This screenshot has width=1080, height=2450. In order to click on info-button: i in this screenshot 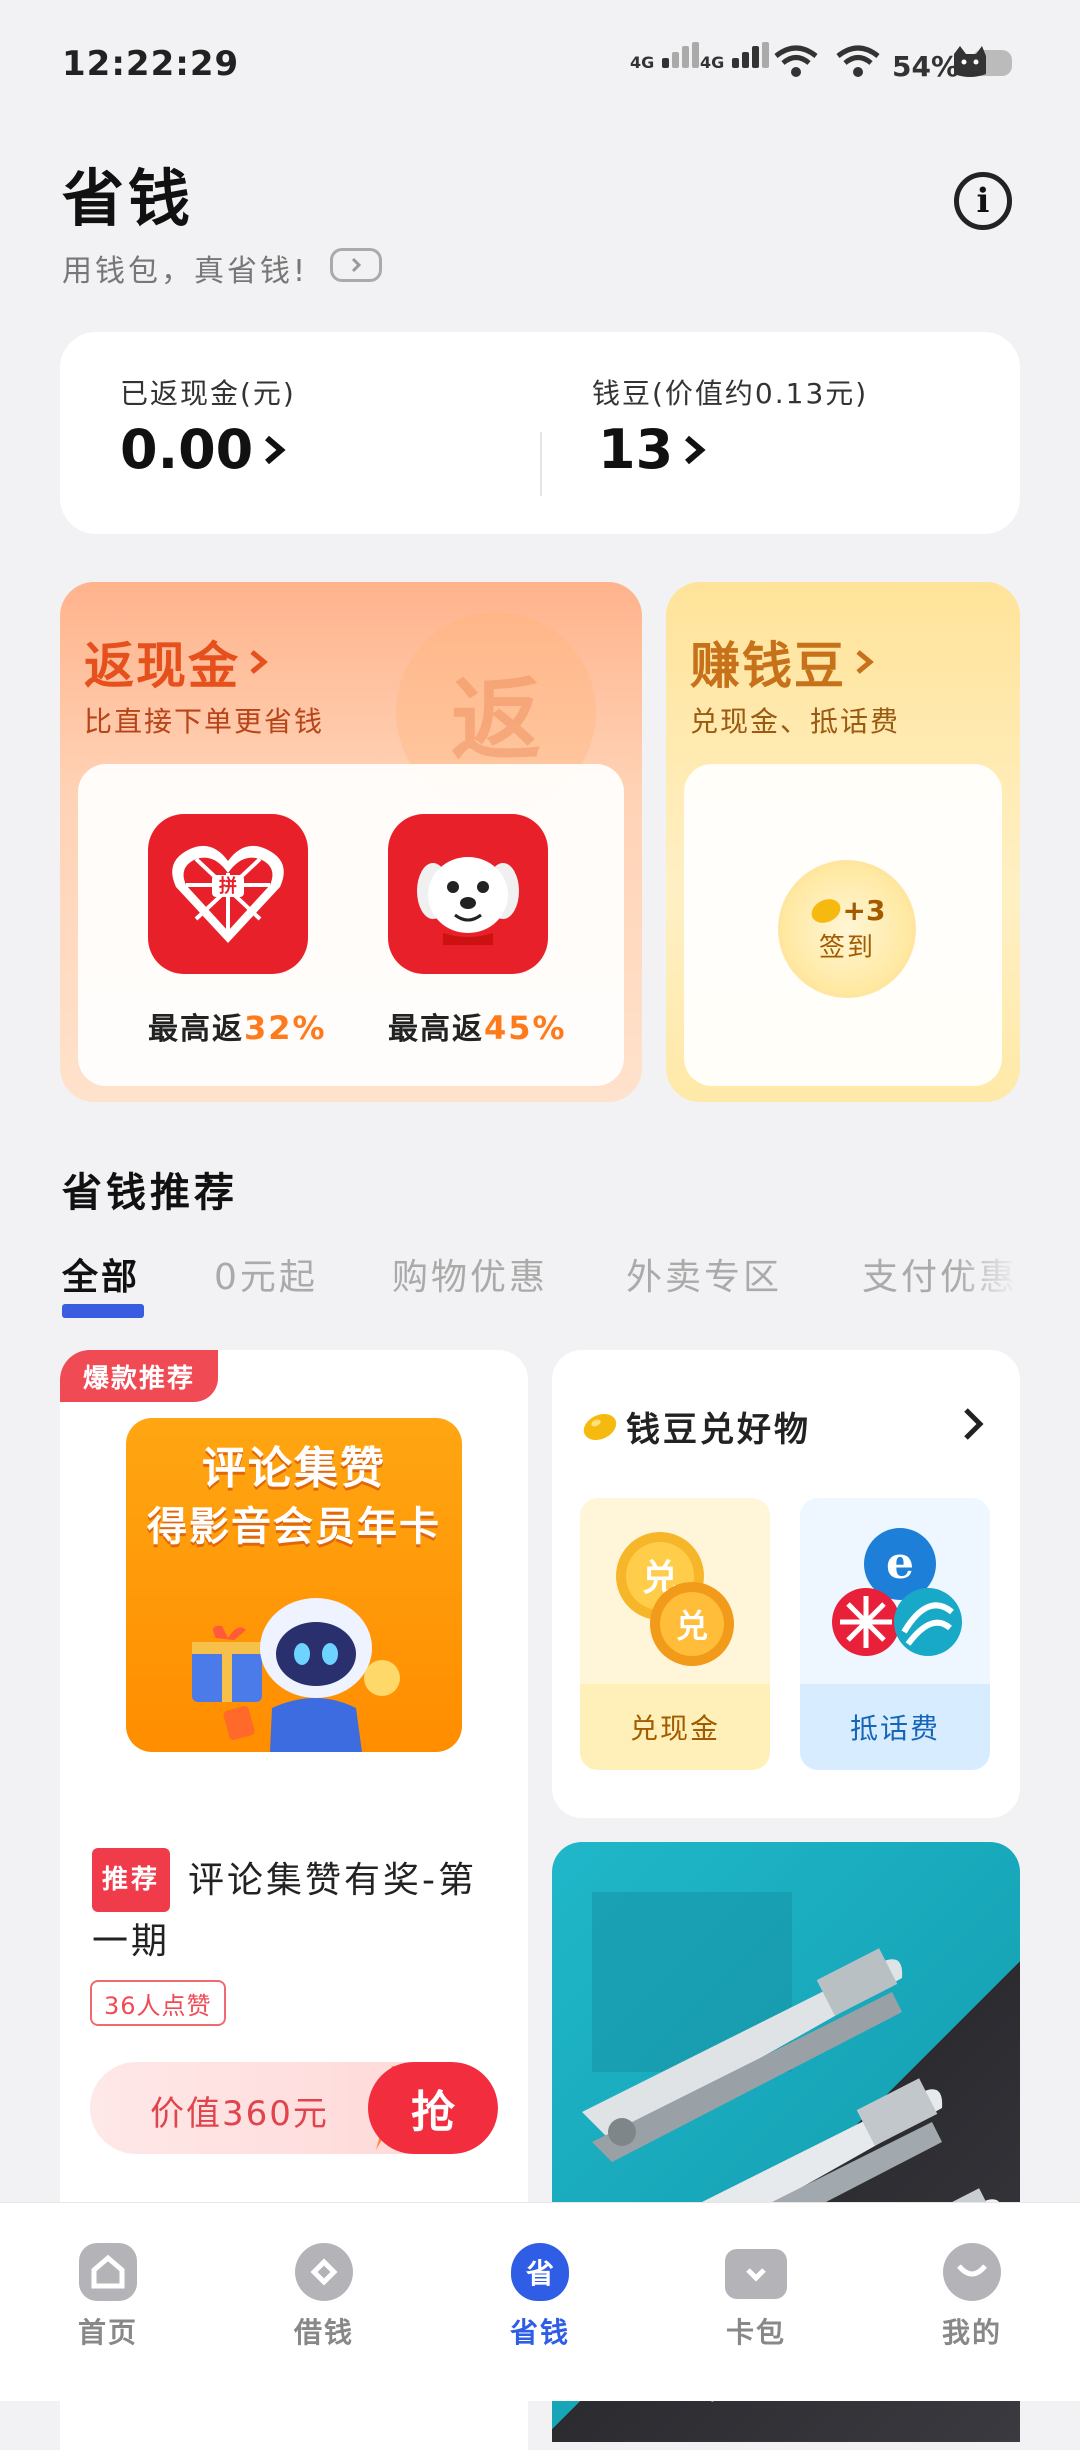, I will do `click(983, 201)`.